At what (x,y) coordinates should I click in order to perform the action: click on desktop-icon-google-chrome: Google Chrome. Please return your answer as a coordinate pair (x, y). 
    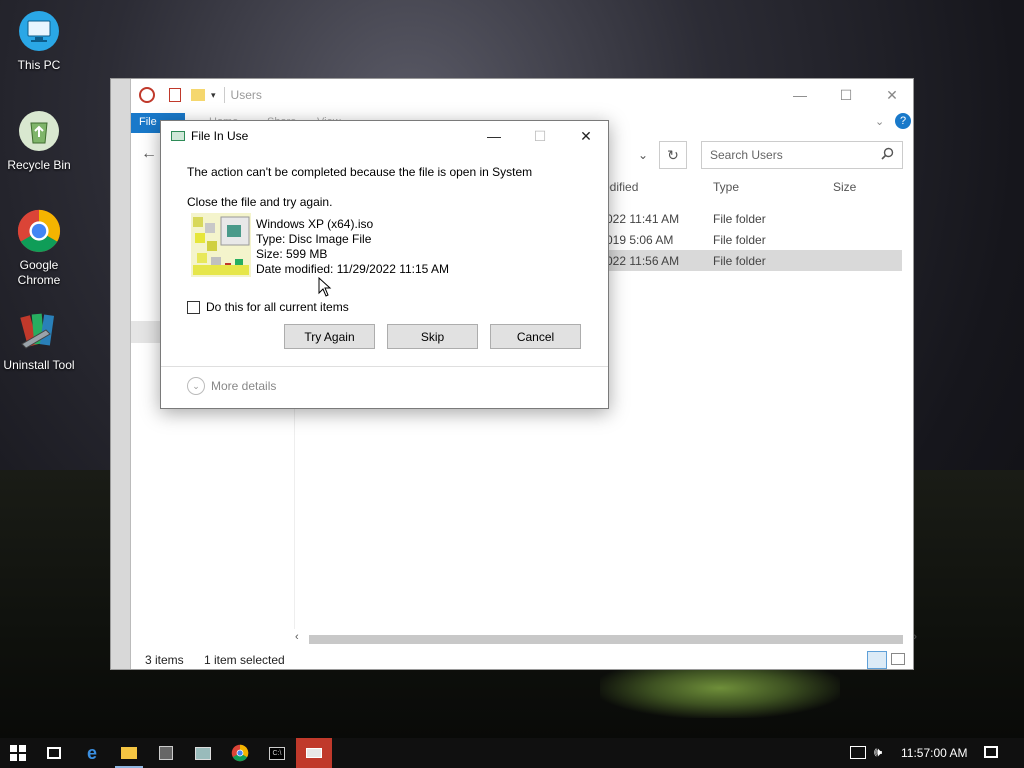
    Looking at the image, I should click on (39, 248).